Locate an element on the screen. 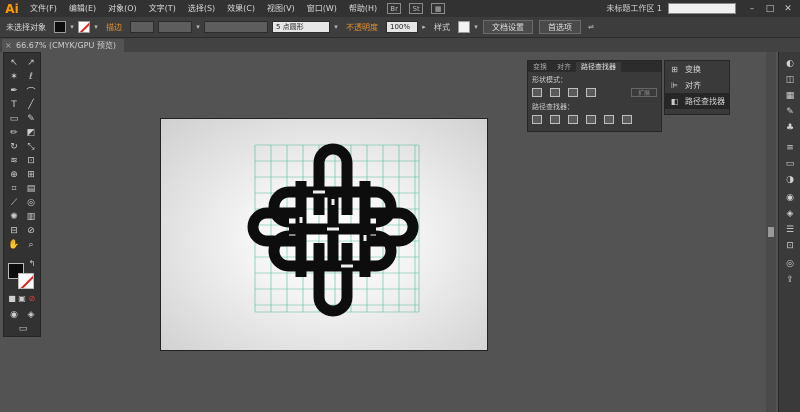 The width and height of the screenshot is (800, 412). symbols-icon: ♣ is located at coordinates (790, 128).